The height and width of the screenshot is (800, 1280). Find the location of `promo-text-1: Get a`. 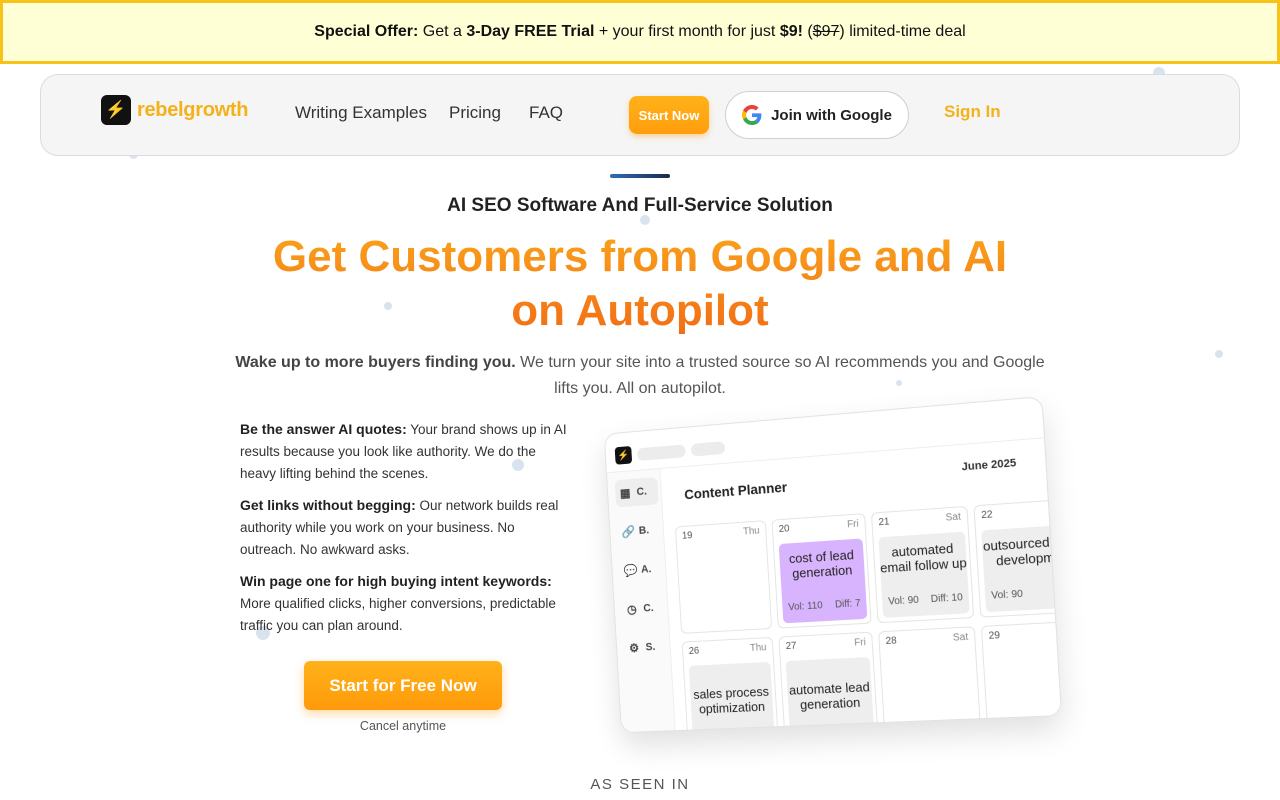

promo-text-1: Get a is located at coordinates (442, 31).